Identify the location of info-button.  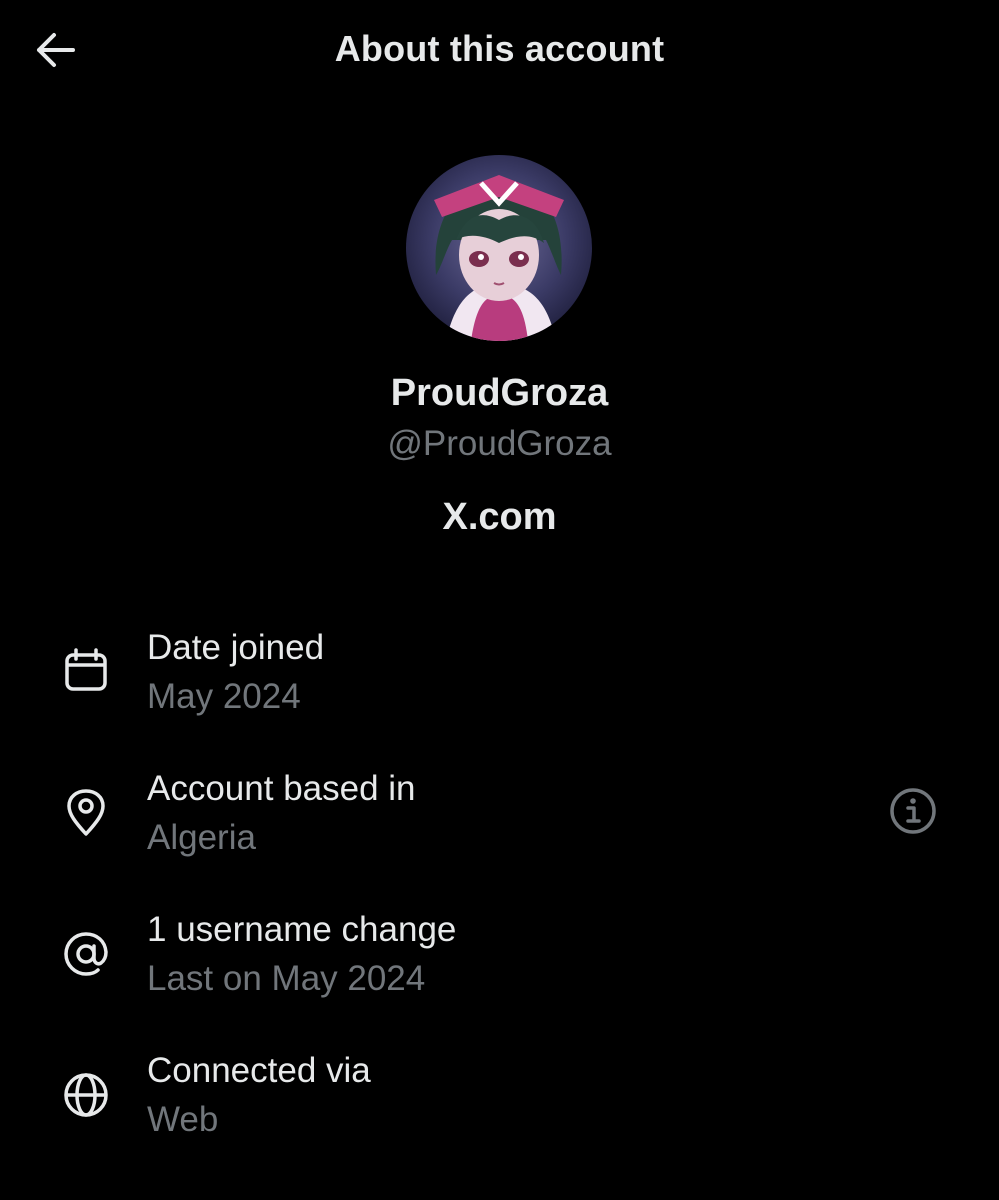
(913, 813).